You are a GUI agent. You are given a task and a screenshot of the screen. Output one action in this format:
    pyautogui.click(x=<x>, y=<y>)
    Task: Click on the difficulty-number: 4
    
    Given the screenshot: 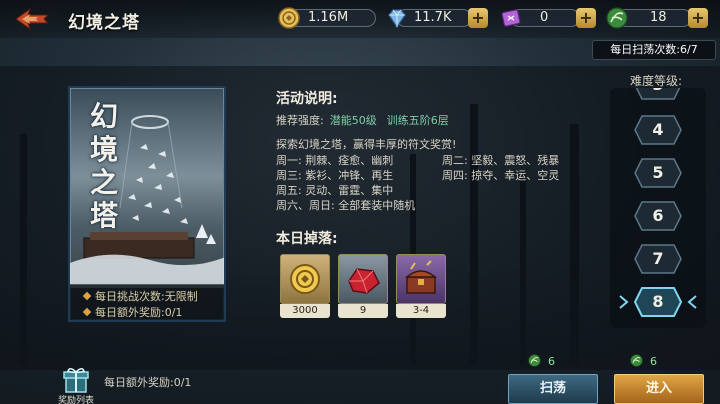 What is the action you would take?
    pyautogui.click(x=658, y=129)
    